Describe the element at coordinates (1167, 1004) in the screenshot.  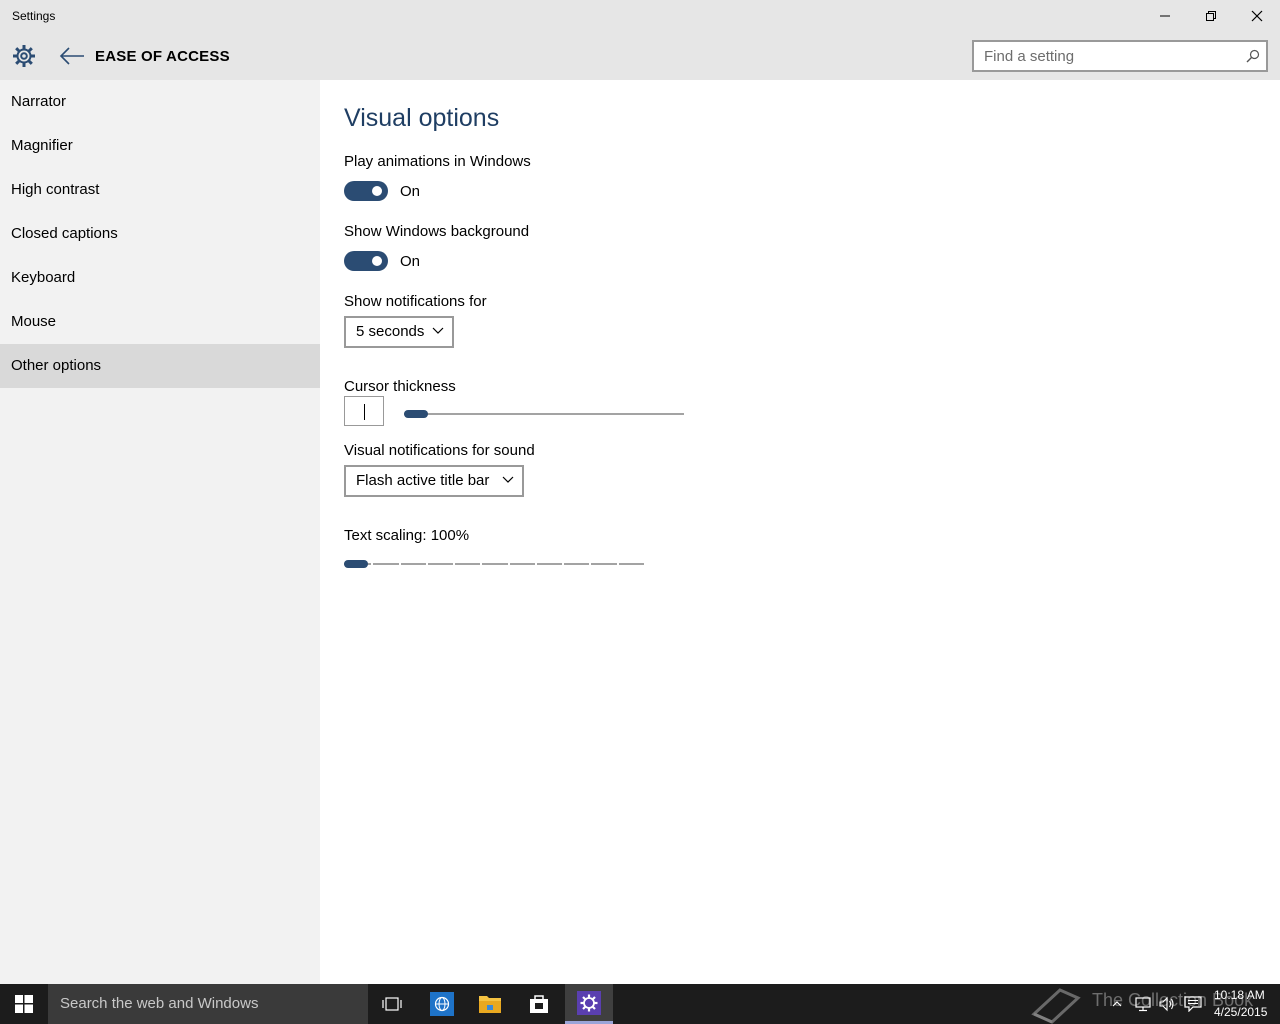
I see `volume-icon` at that location.